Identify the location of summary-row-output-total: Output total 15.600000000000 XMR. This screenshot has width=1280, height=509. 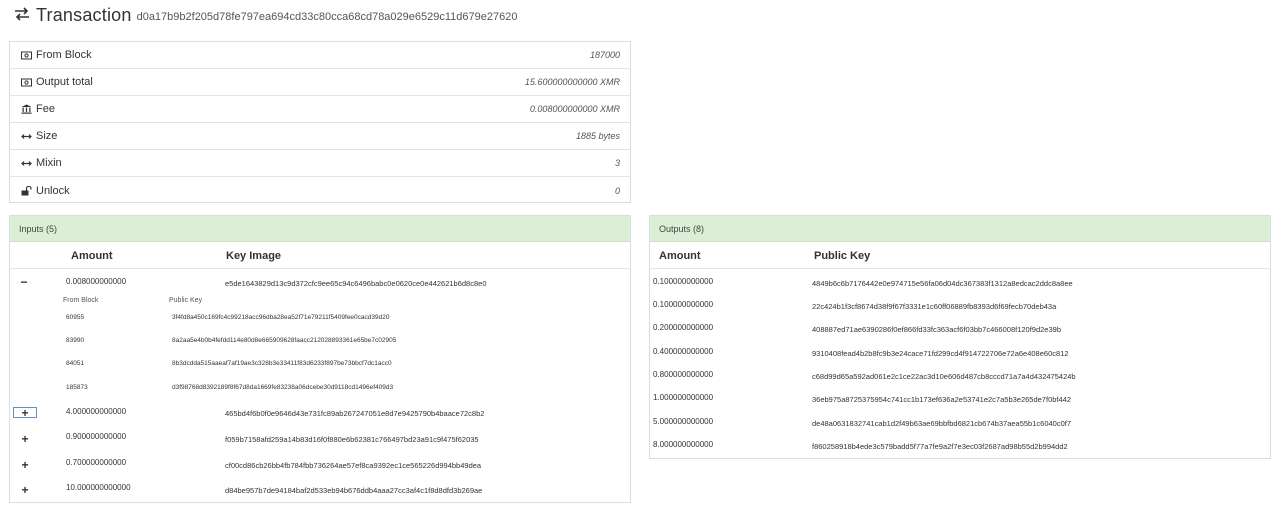
(320, 82).